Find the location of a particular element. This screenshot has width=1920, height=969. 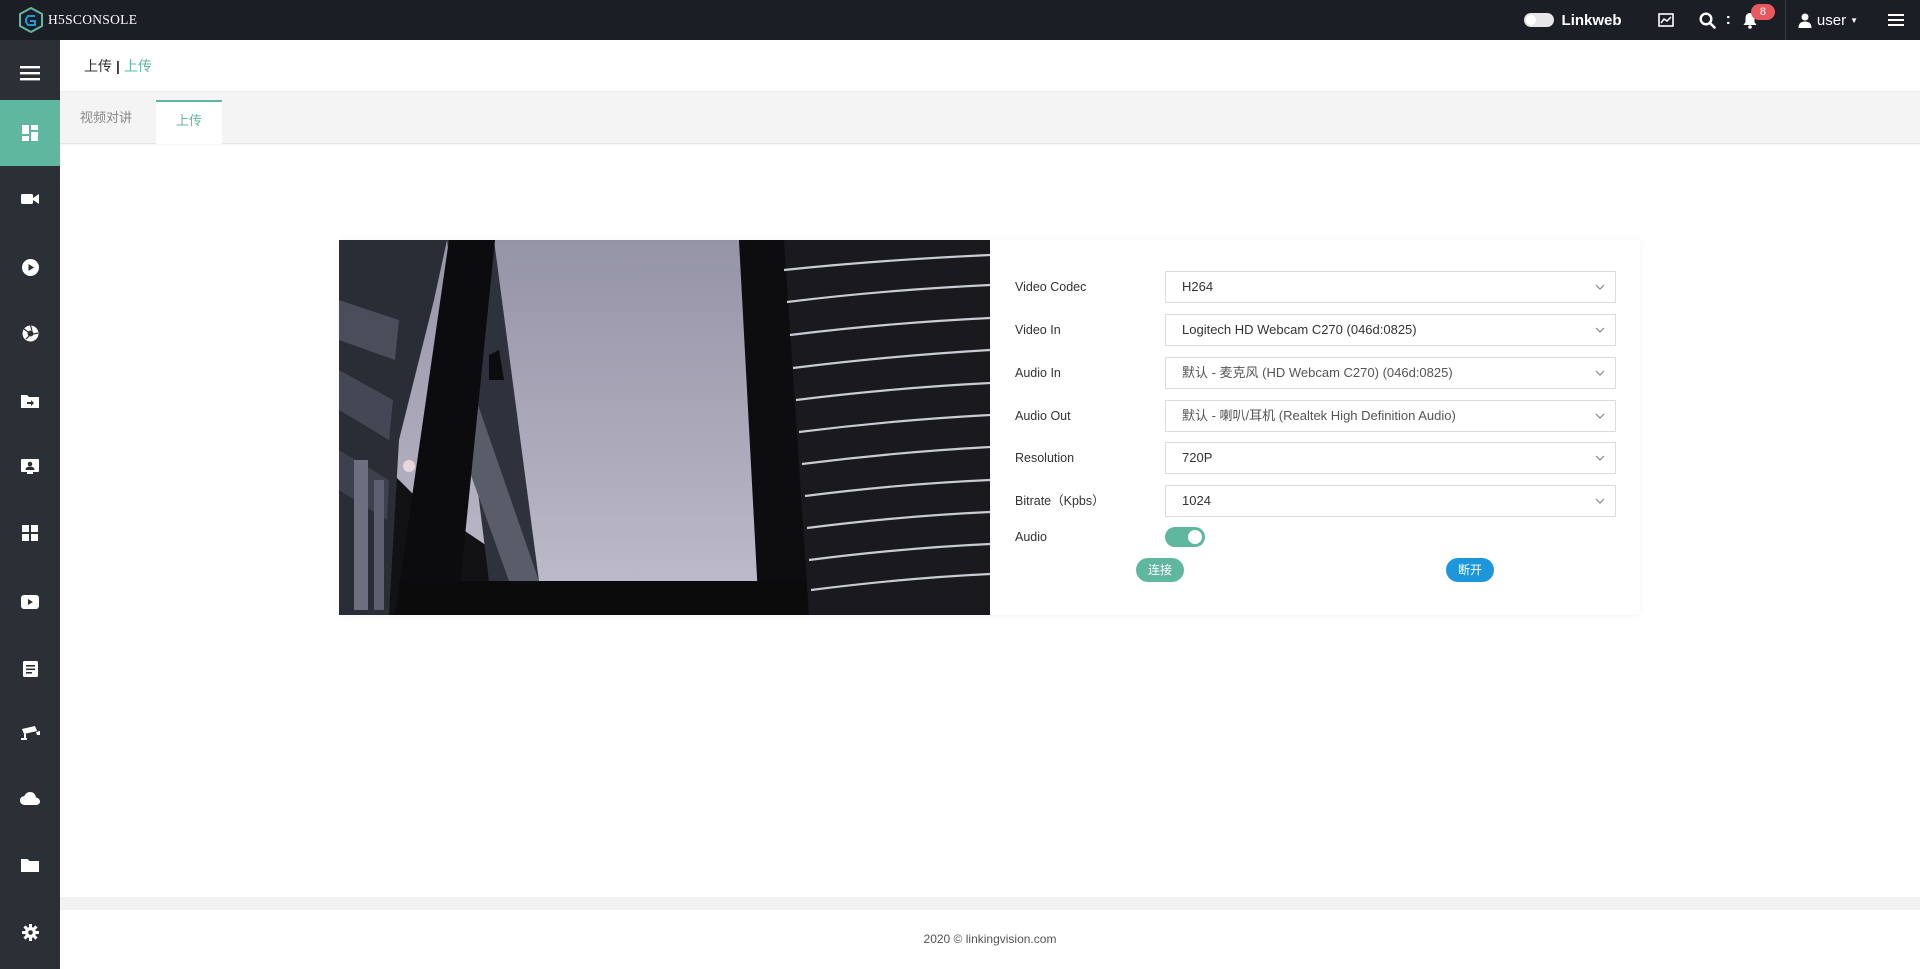

document-icon is located at coordinates (30, 669).